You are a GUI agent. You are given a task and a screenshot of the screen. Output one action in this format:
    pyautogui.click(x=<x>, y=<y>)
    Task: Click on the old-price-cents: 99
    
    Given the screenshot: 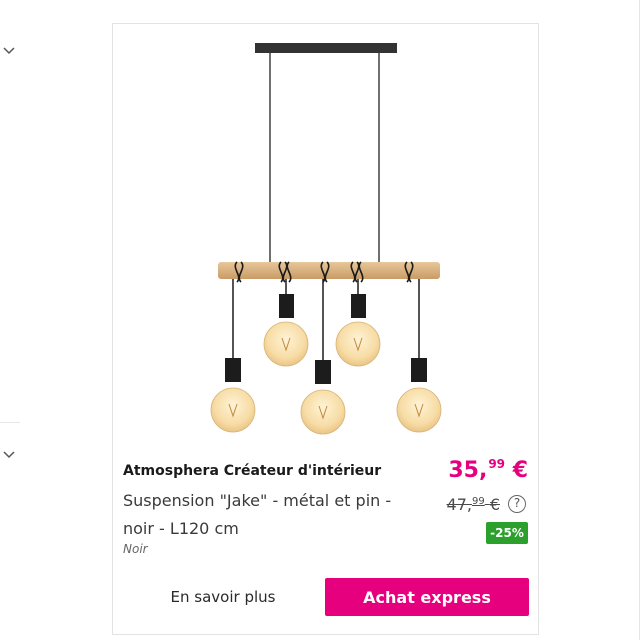 What is the action you would take?
    pyautogui.click(x=478, y=501)
    